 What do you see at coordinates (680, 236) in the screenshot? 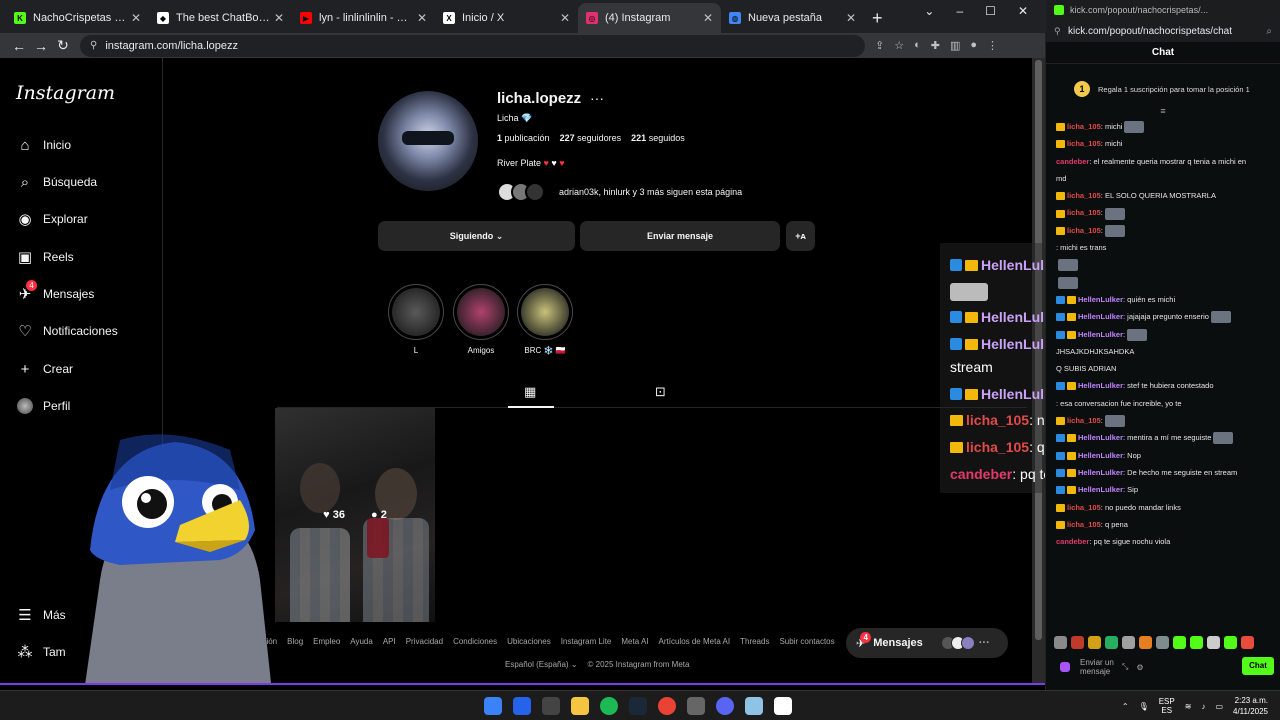
I see `send-message-button: Enviar mensaje` at bounding box center [680, 236].